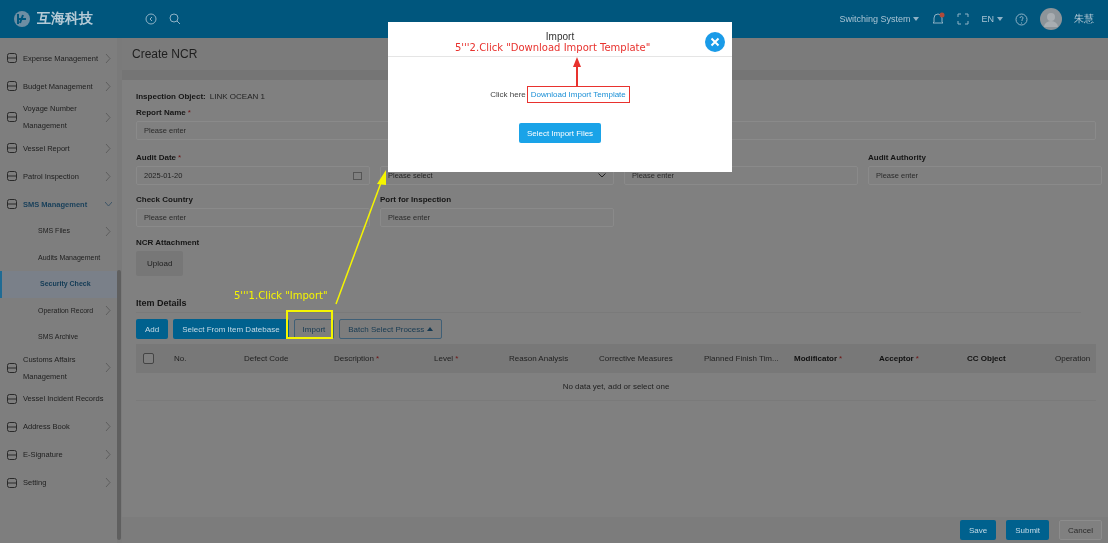 This screenshot has width=1108, height=543. Describe the element at coordinates (22, 19) in the screenshot. I see `logo-icon` at that location.